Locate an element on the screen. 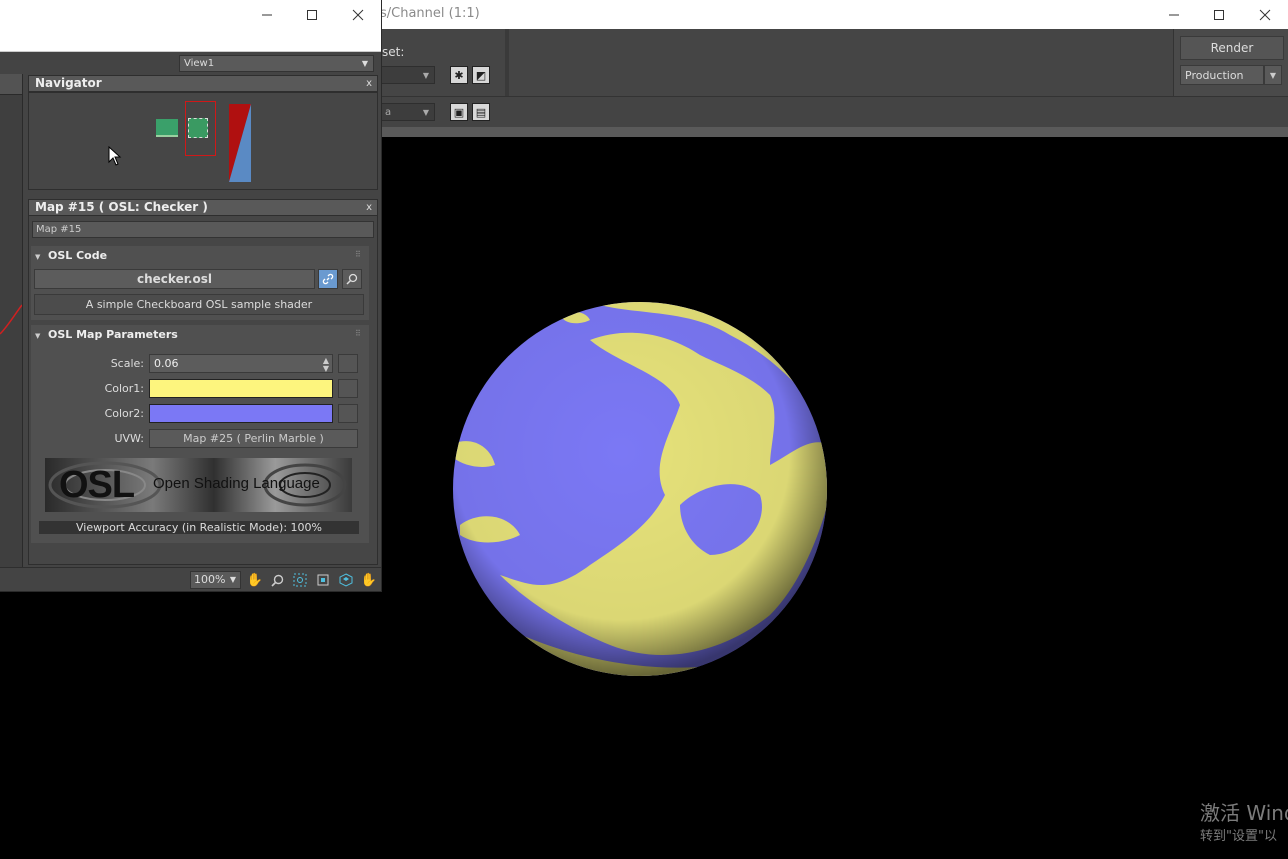 This screenshot has height=859, width=1288. view-tab-edge is located at coordinates (11, 84).